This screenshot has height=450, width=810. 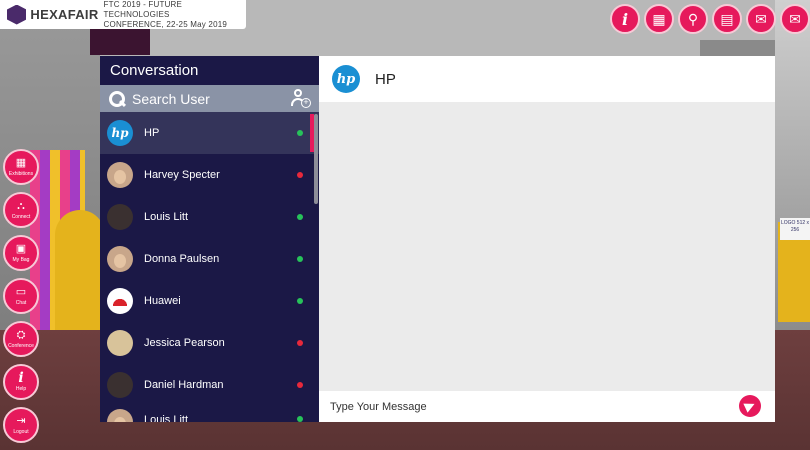 What do you see at coordinates (207, 98) in the screenshot?
I see `search-user-input` at bounding box center [207, 98].